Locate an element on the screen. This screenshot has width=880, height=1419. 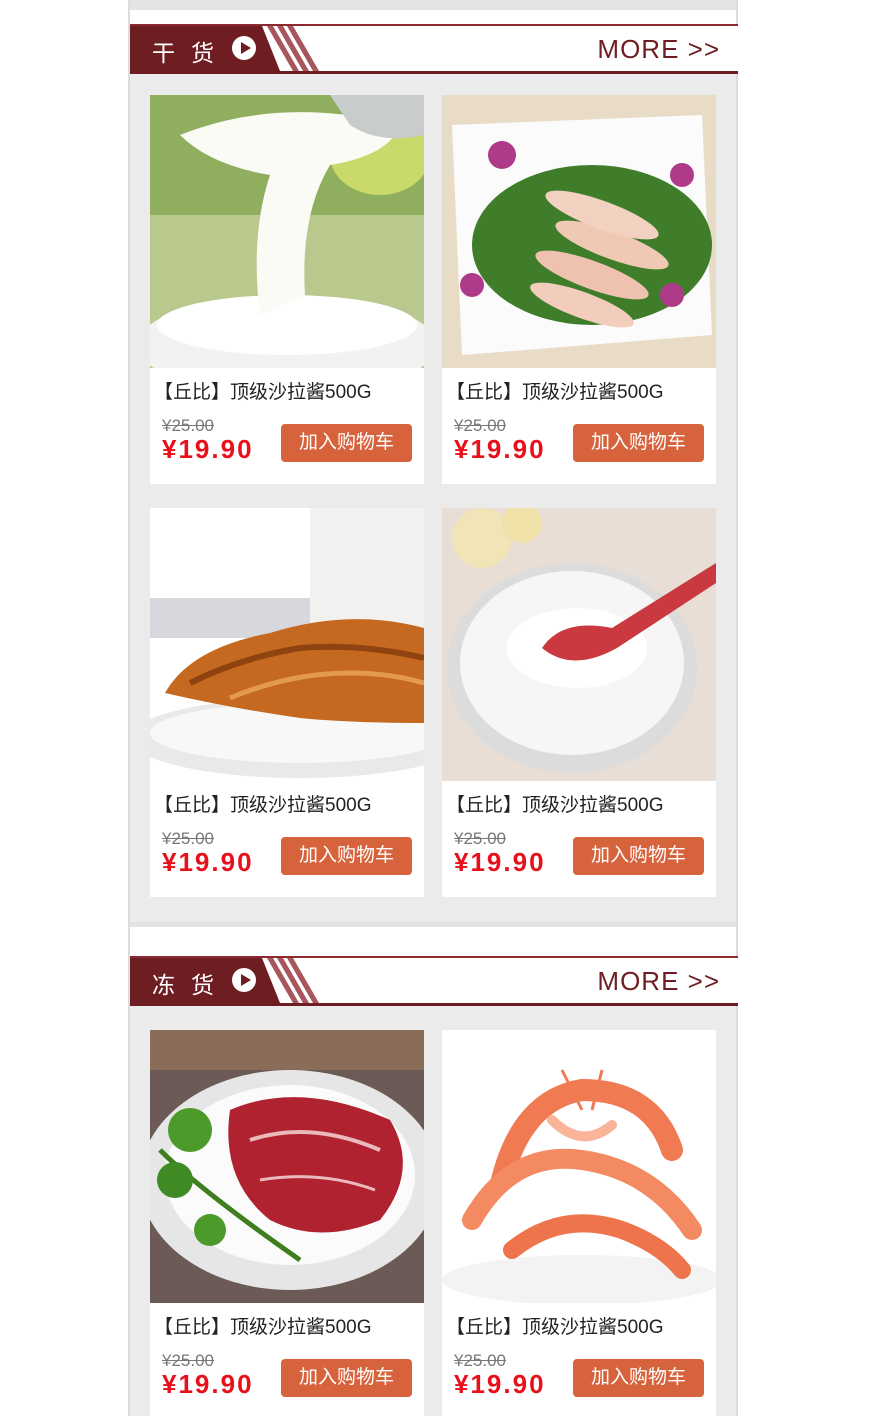
product-image-steak is located at coordinates (287, 1166).